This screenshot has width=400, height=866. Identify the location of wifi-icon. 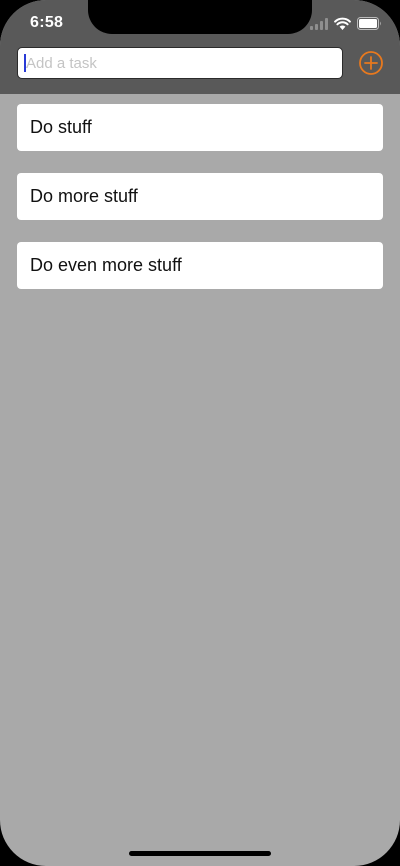
(342, 23).